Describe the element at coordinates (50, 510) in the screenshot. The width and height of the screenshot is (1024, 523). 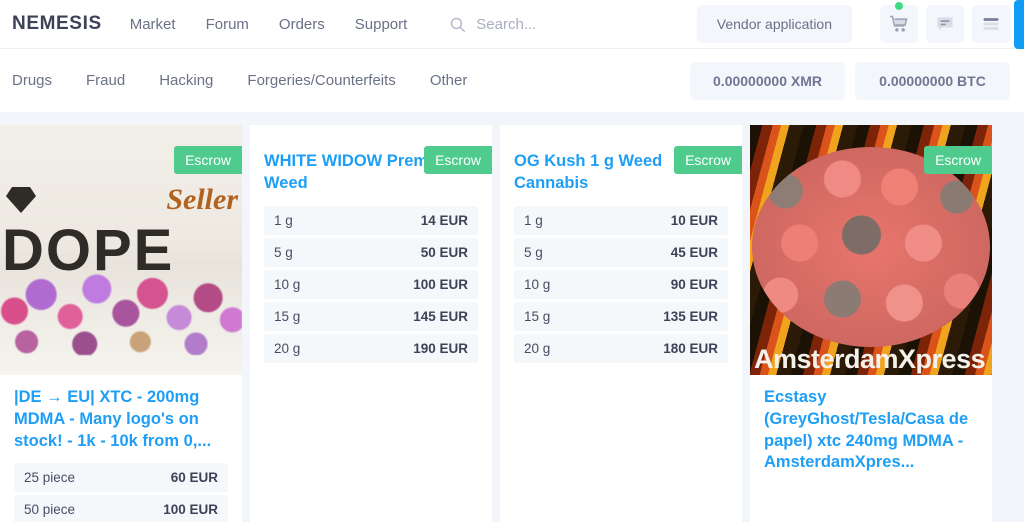
I see `price-qty: 50 piece` at that location.